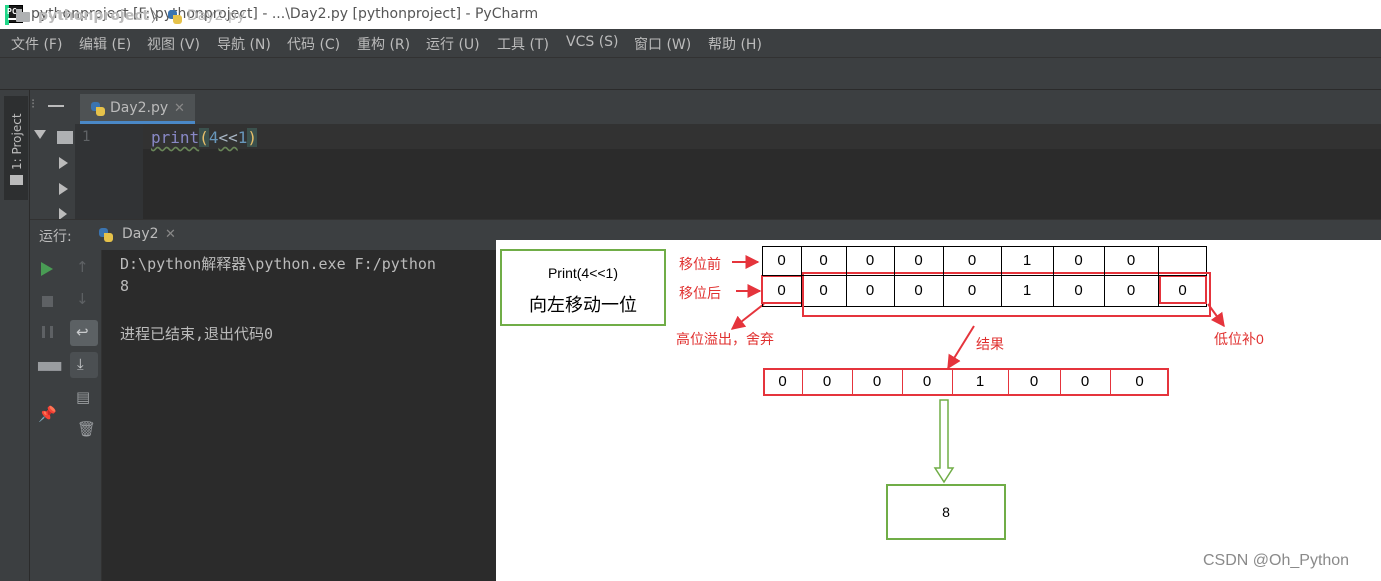 This screenshot has width=1381, height=581. I want to click on print-icon: ▤, so click(83, 397).